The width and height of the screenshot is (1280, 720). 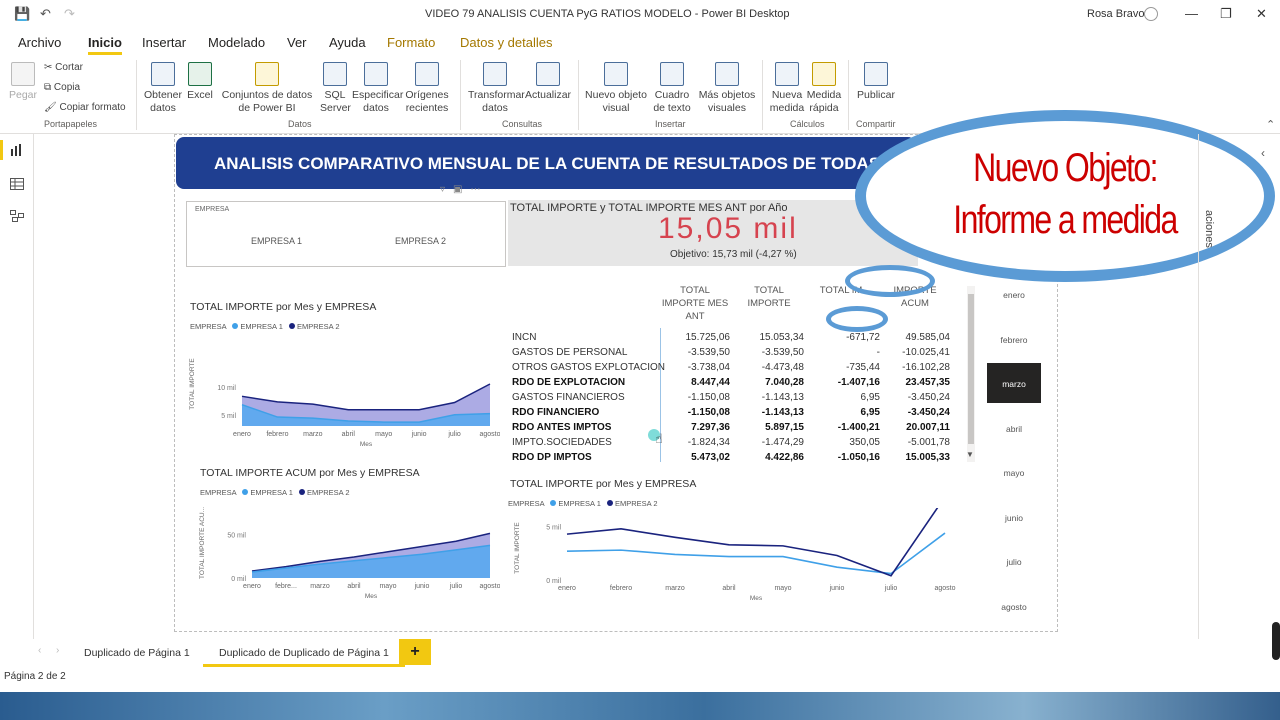 What do you see at coordinates (1065, 168) in the screenshot?
I see `annotation-line-1: Nuevo Objeto:` at bounding box center [1065, 168].